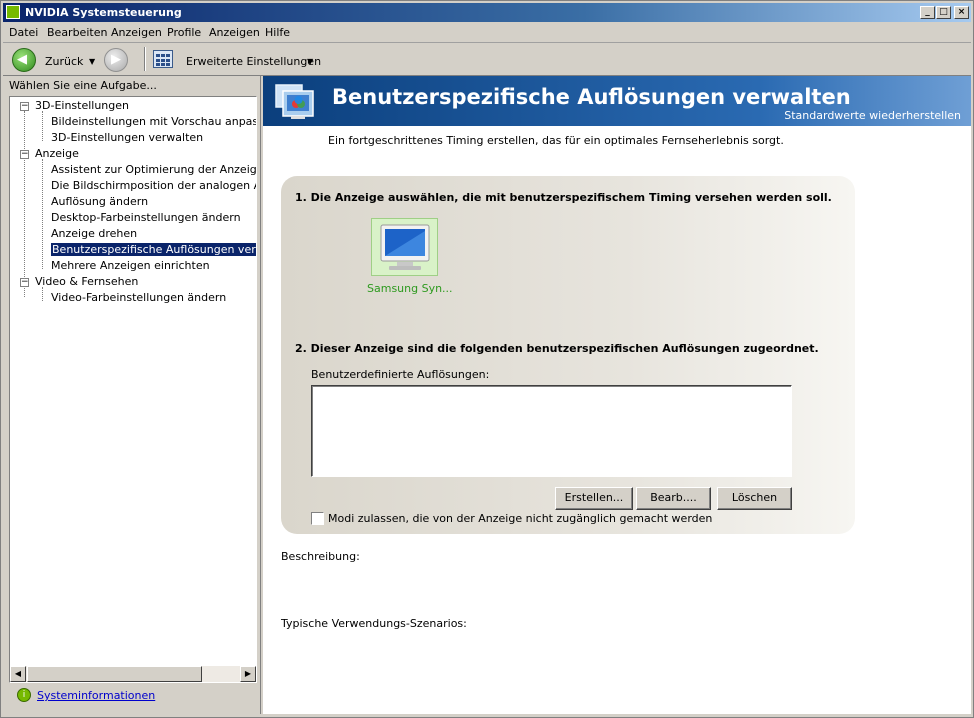 This screenshot has height=718, width=974. What do you see at coordinates (943, 12) in the screenshot?
I see `maximize-button: □` at bounding box center [943, 12].